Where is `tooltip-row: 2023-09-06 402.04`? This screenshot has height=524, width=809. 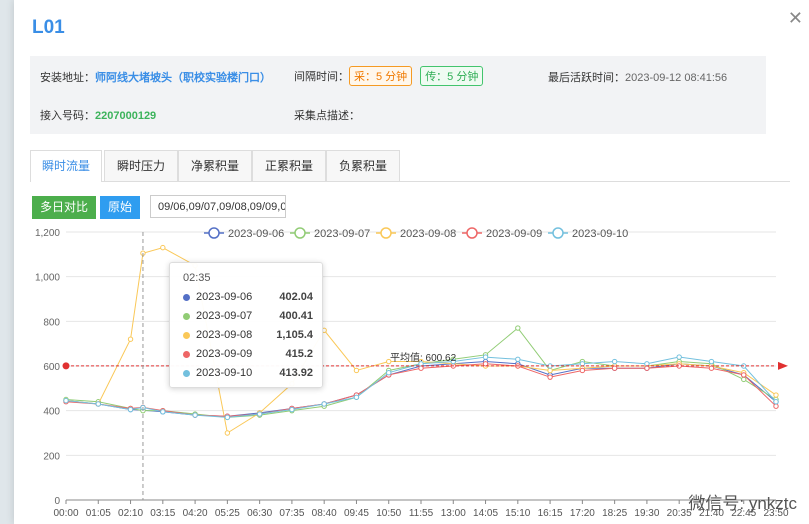 tooltip-row: 2023-09-06 402.04 is located at coordinates (248, 299).